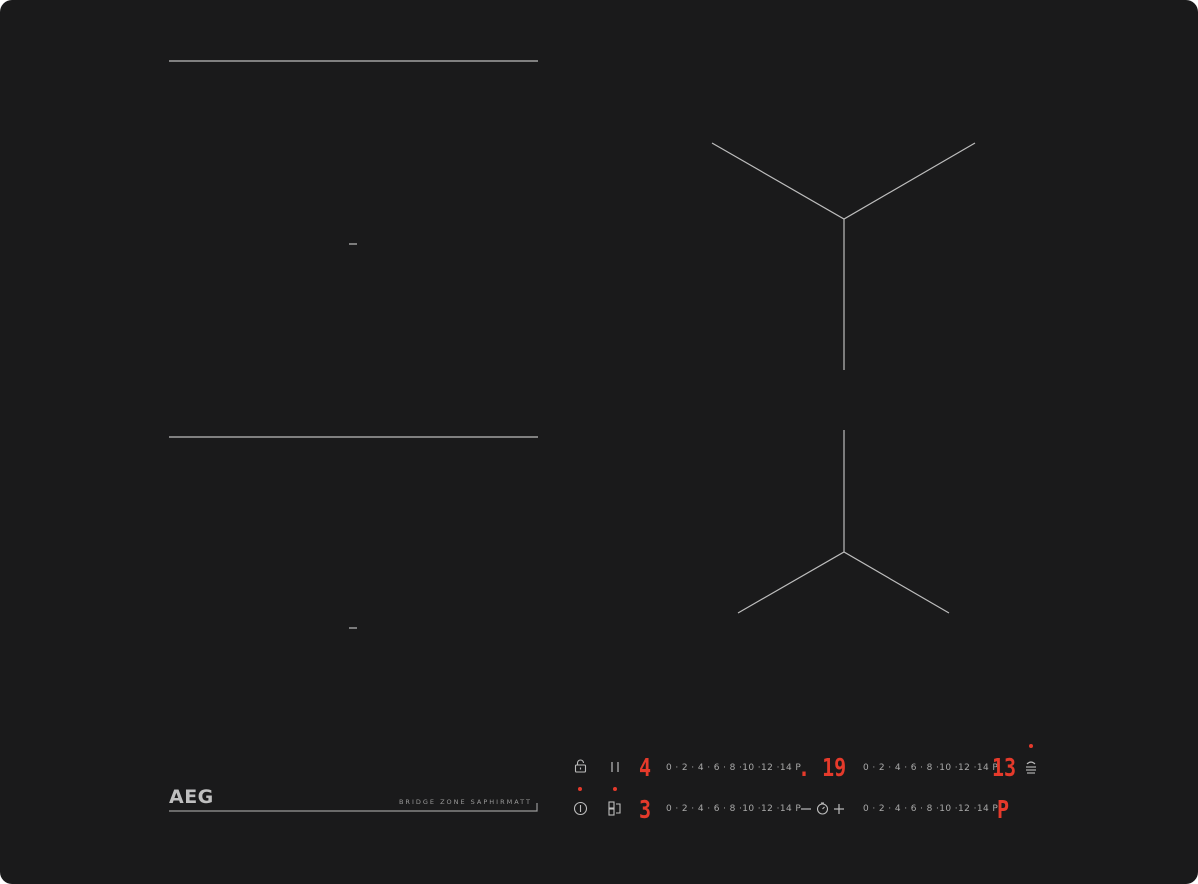 The height and width of the screenshot is (884, 1198). What do you see at coordinates (822, 767) in the screenshot?
I see `timer-display: . 19` at bounding box center [822, 767].